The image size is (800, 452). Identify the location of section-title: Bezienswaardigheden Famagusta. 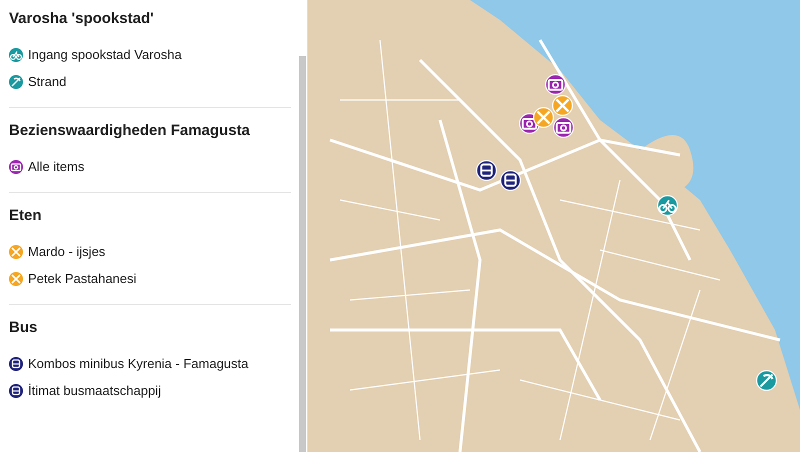
(130, 130).